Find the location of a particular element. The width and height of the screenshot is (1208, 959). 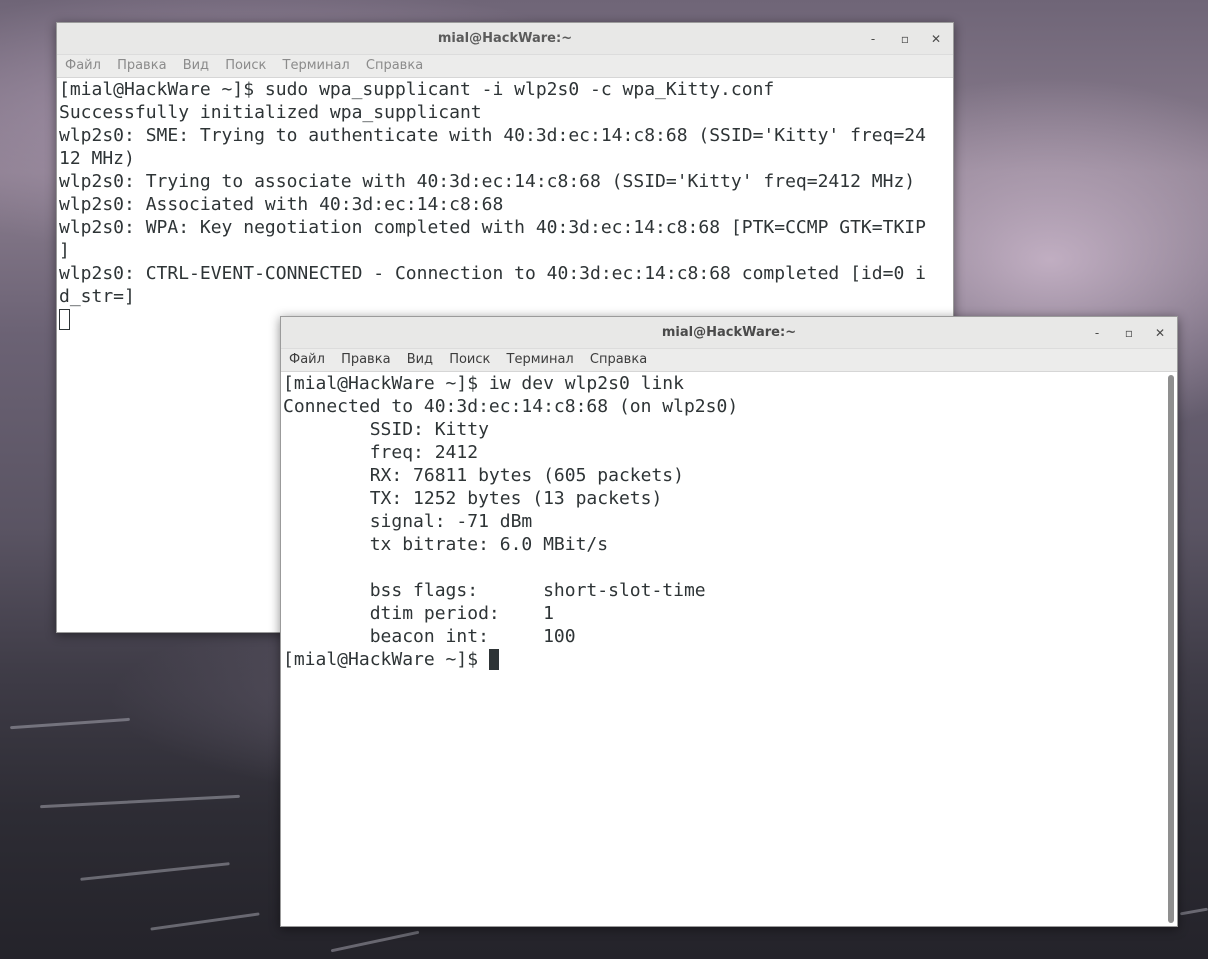

terminal-line: beacon int: 100 is located at coordinates (429, 636).